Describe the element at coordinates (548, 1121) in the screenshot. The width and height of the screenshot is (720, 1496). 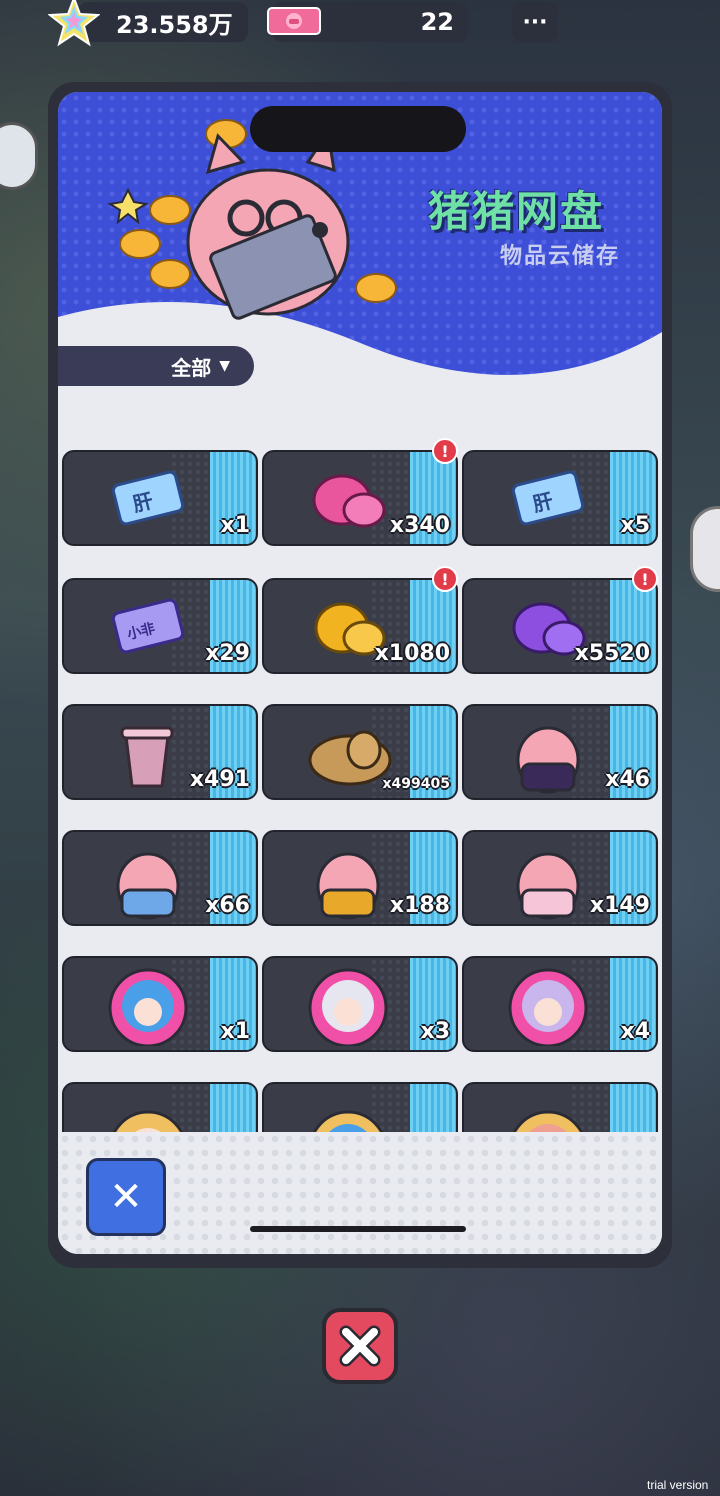
I see `avatar-pink-icon` at that location.